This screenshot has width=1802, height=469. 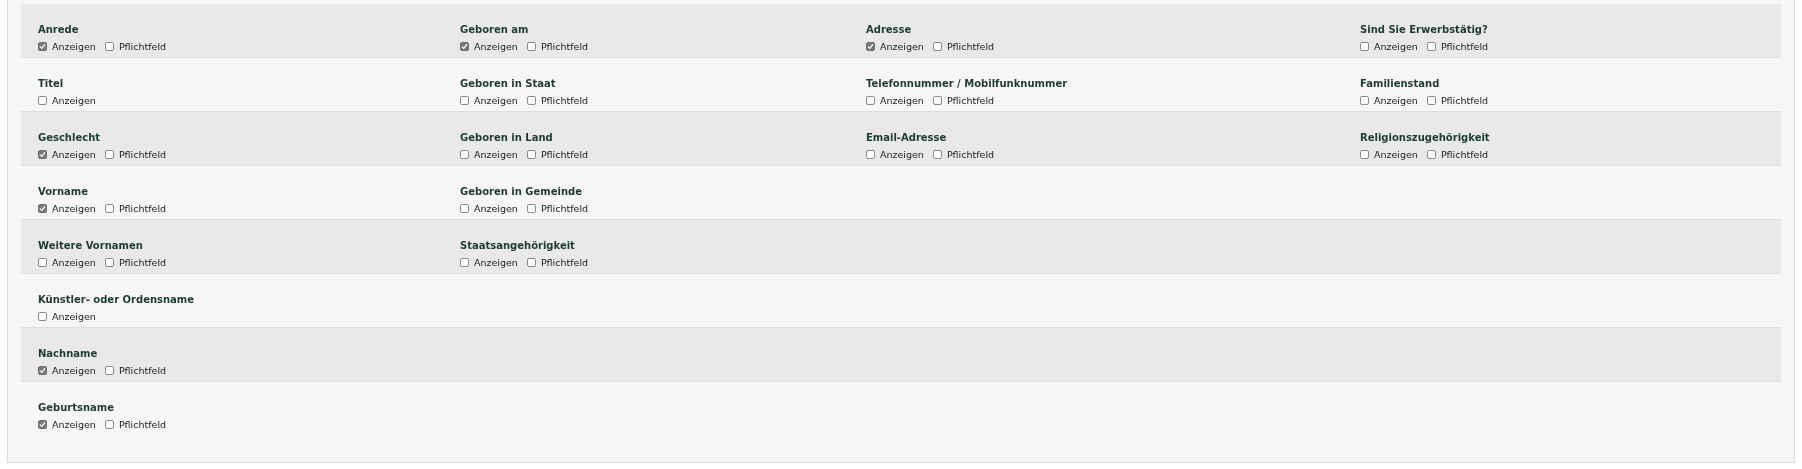 I want to click on field-label: Familienstand, so click(x=1400, y=83).